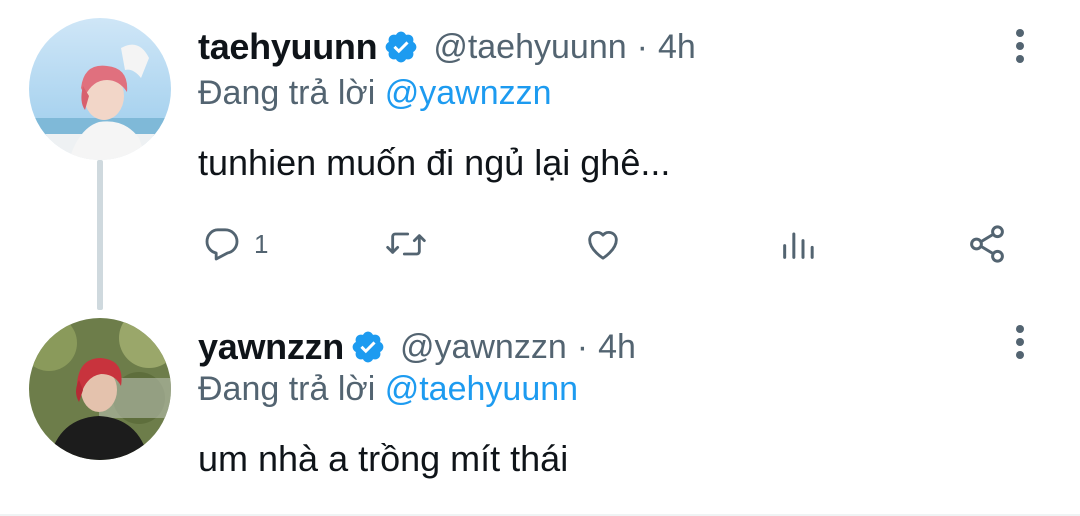 Image resolution: width=1080 pixels, height=516 pixels. I want to click on display-name: yawnzzn, so click(271, 347).